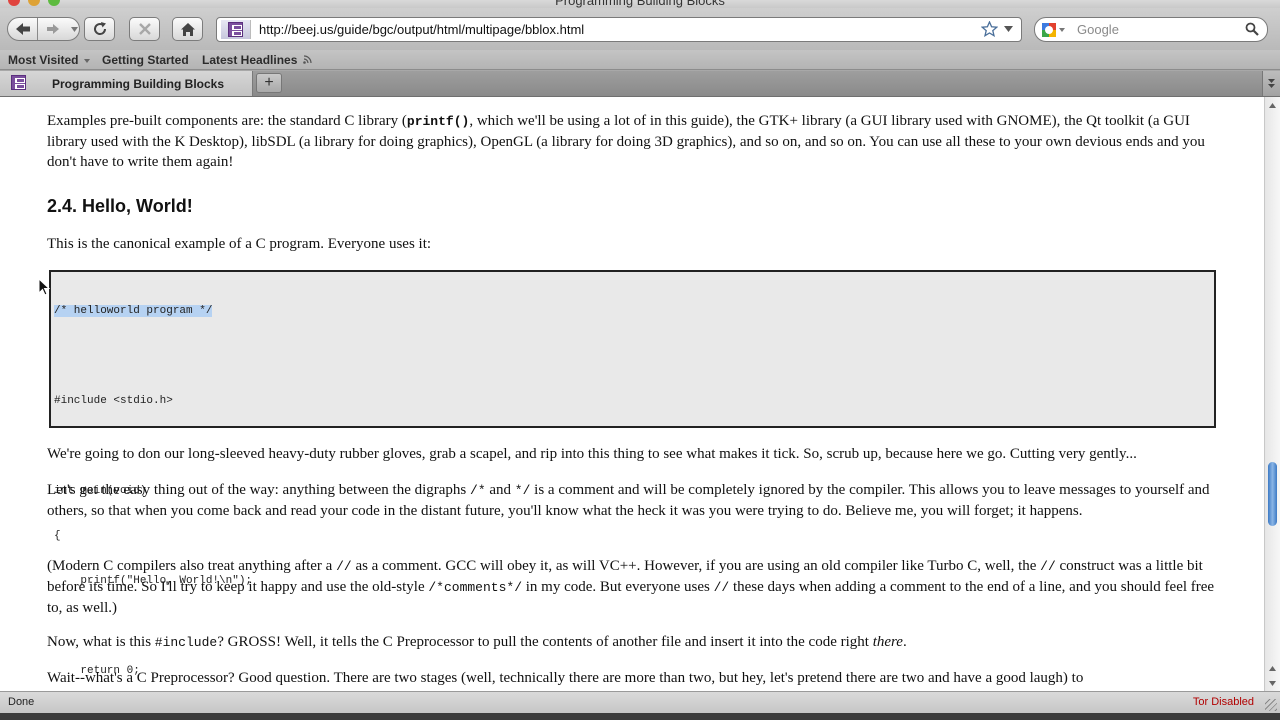 Image resolution: width=1280 pixels, height=720 pixels. I want to click on forward-arrow-icon, so click(53, 29).